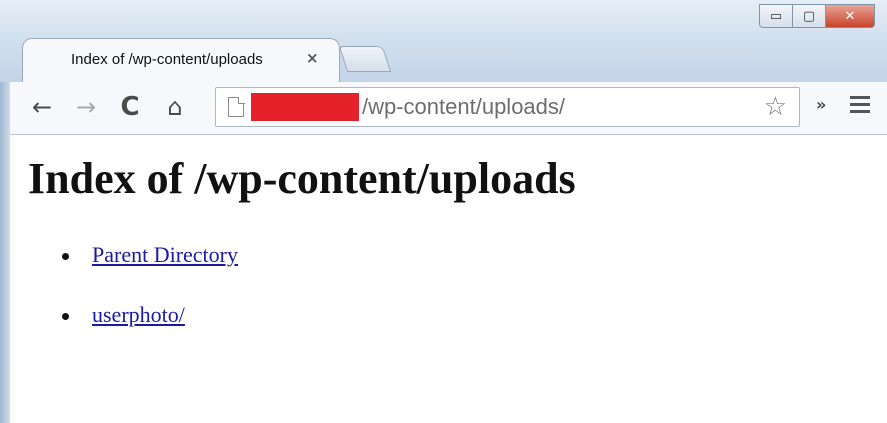 The image size is (887, 423). I want to click on parent-directory-link: Parent Directory, so click(165, 255).